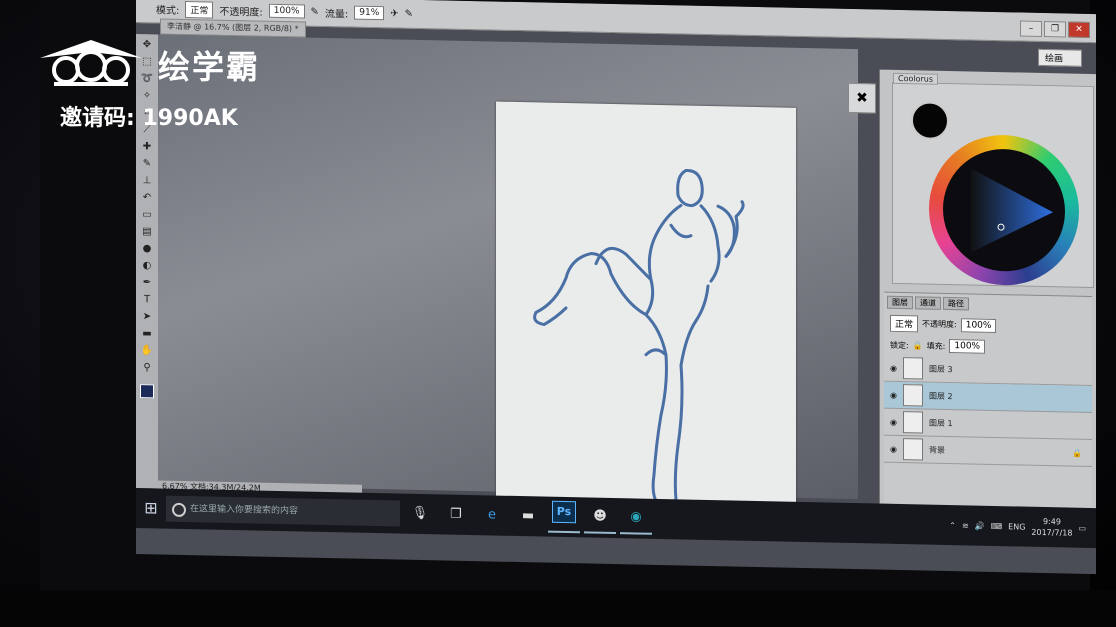 The image size is (1116, 627). I want to click on foreground-color-swatch, so click(147, 391).